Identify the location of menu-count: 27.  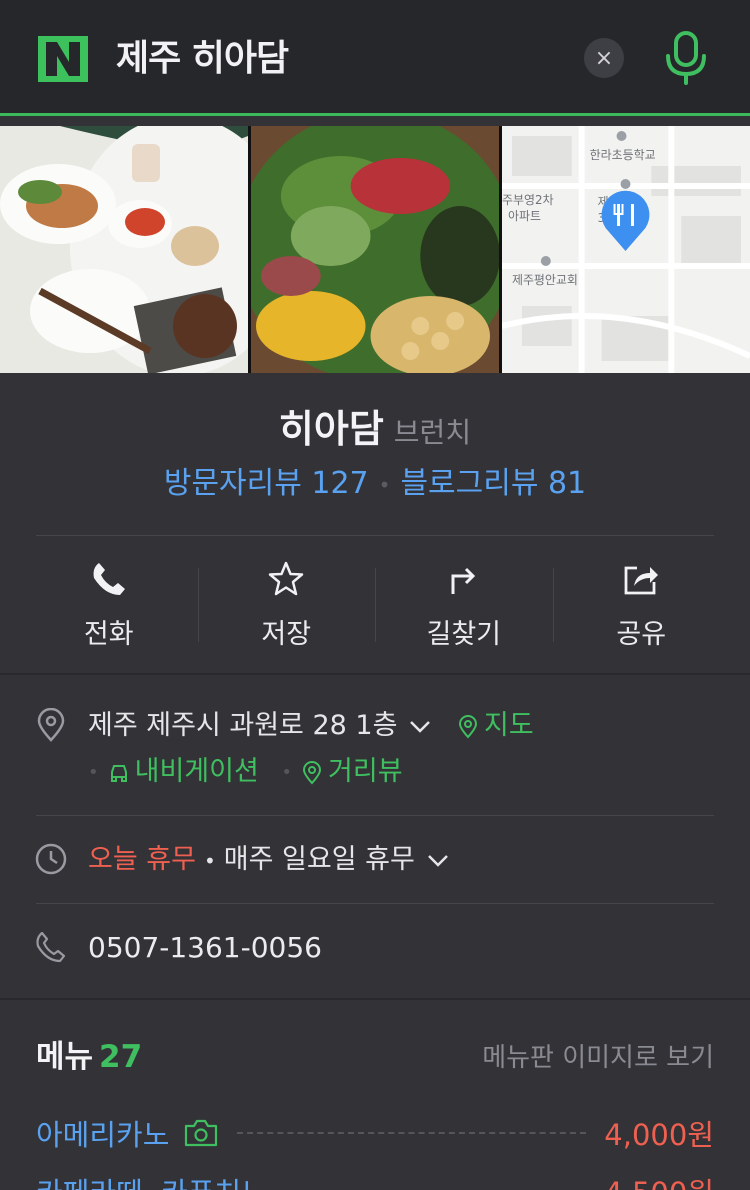
(121, 1057).